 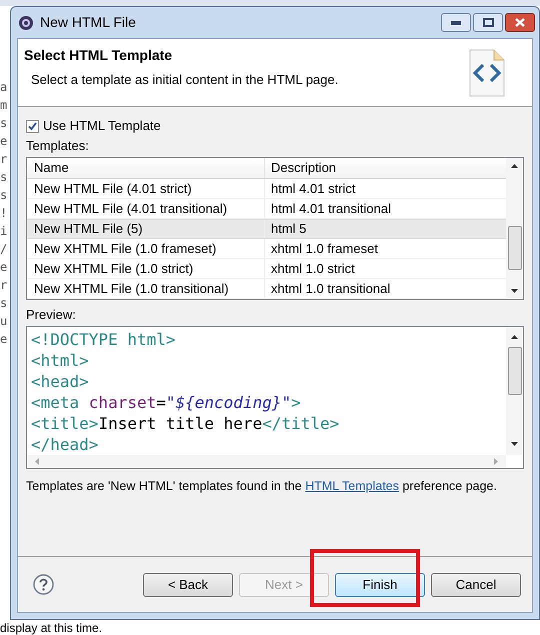 What do you see at coordinates (51, 315) in the screenshot?
I see `preview-label: Preview:` at bounding box center [51, 315].